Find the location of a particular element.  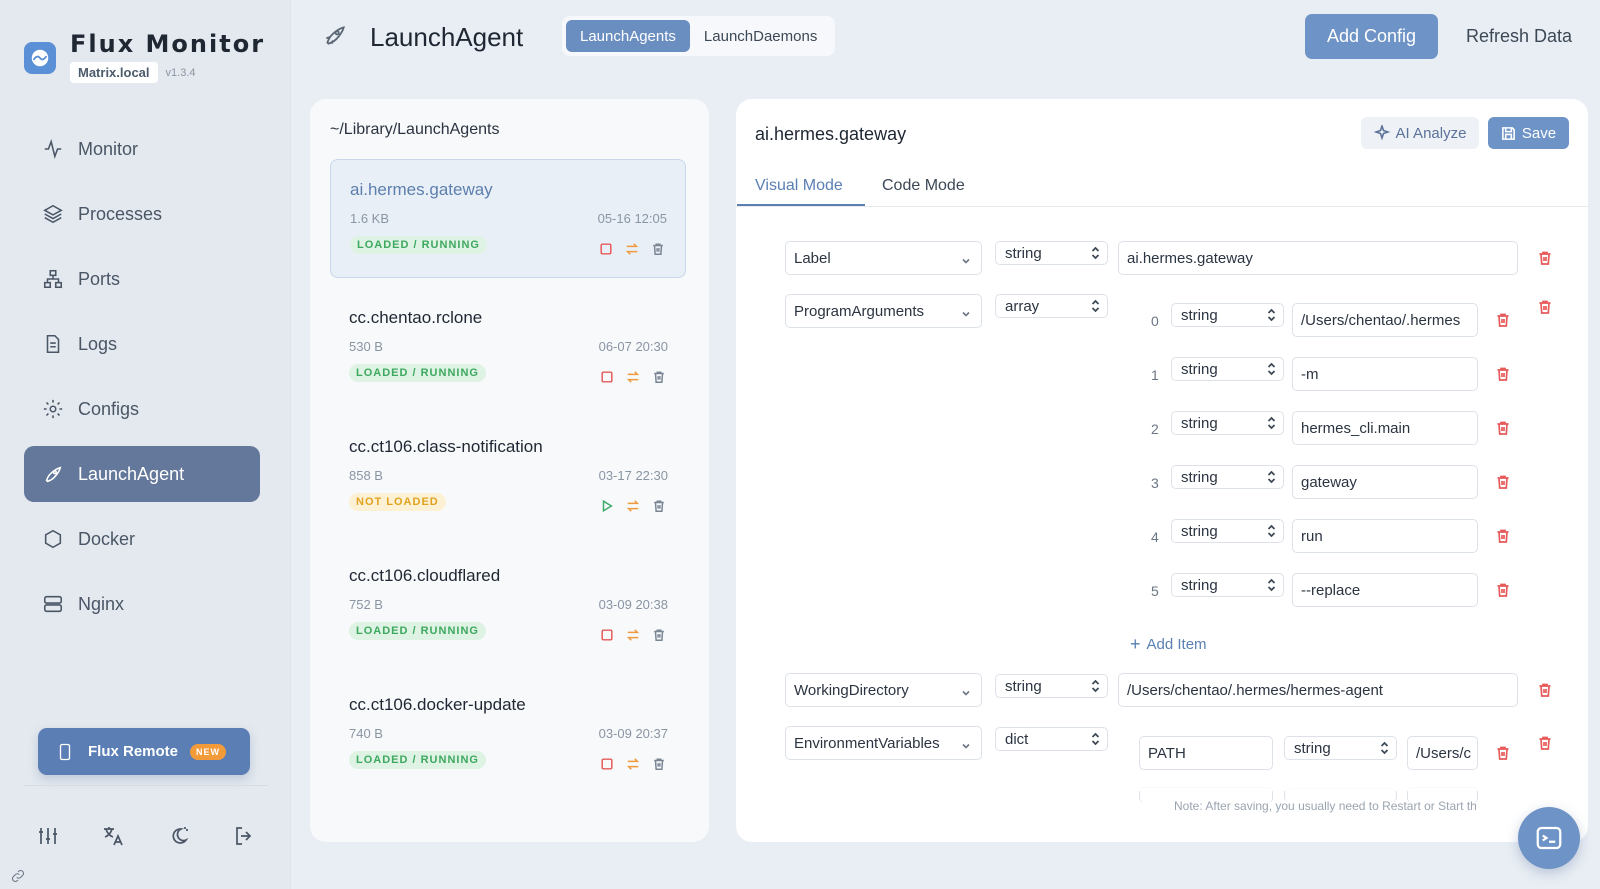

item-name: cc.ct106.class-notification is located at coordinates (446, 446).